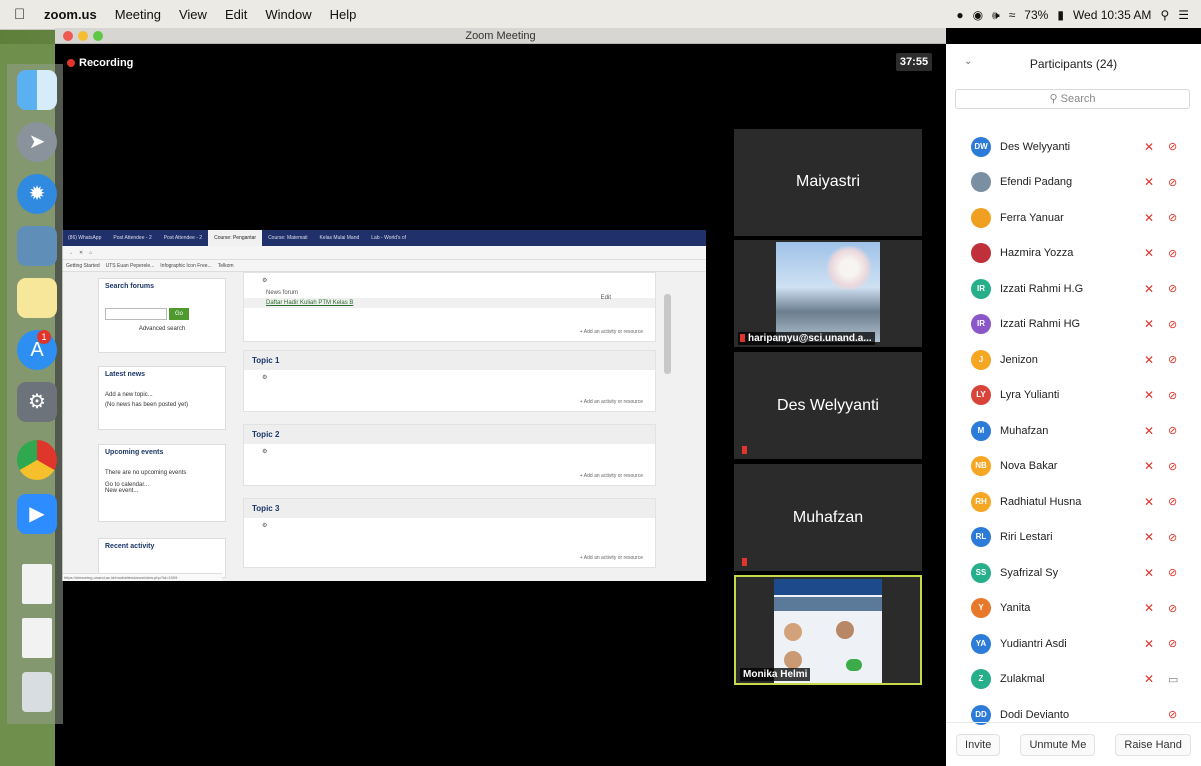 The width and height of the screenshot is (1201, 766). Describe the element at coordinates (37, 514) in the screenshot. I see `zoom-icon: ▶` at that location.